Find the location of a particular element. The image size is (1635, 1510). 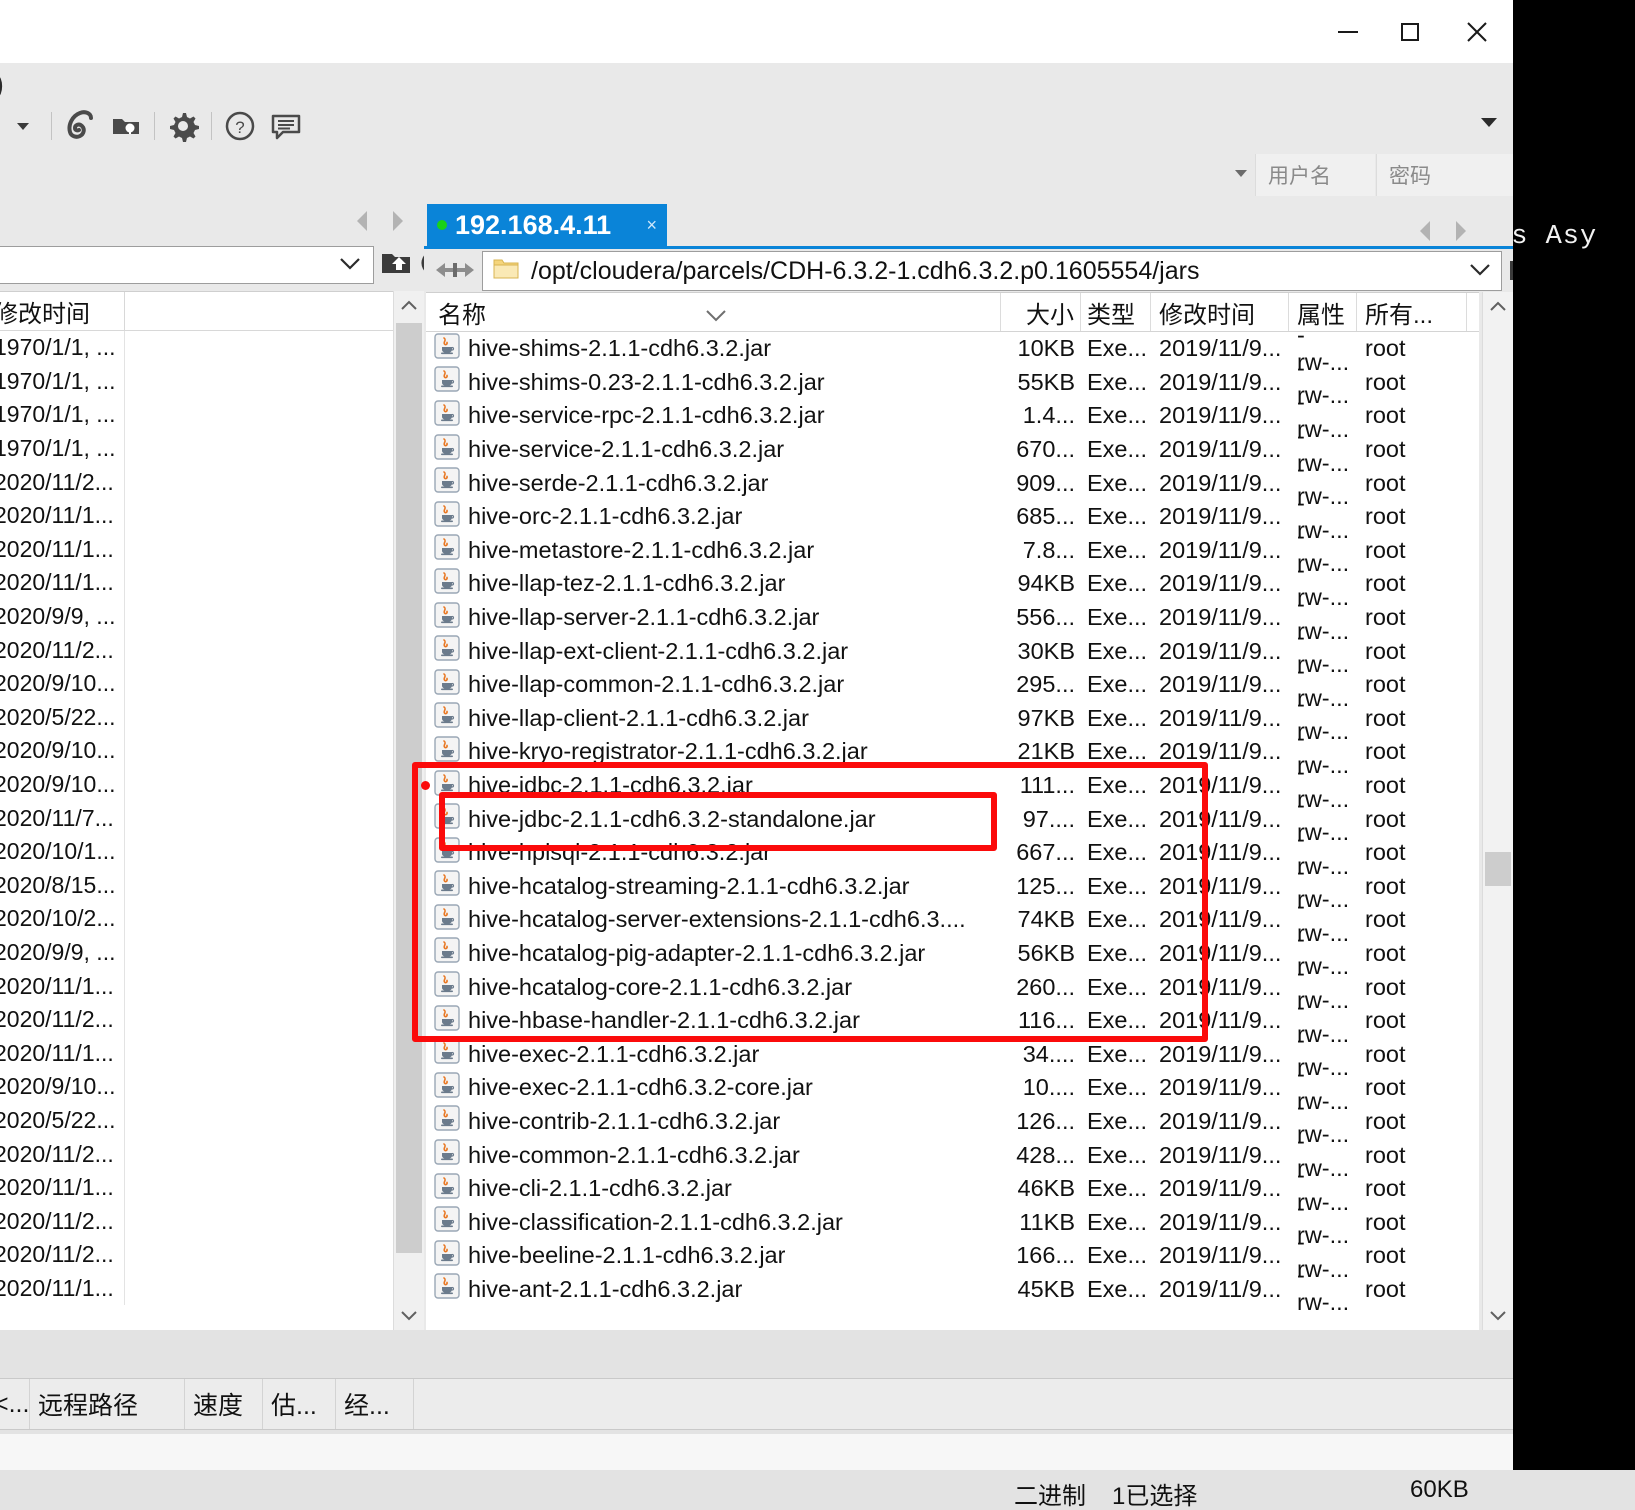

column-header-type: 类型 is located at coordinates (1116, 312).